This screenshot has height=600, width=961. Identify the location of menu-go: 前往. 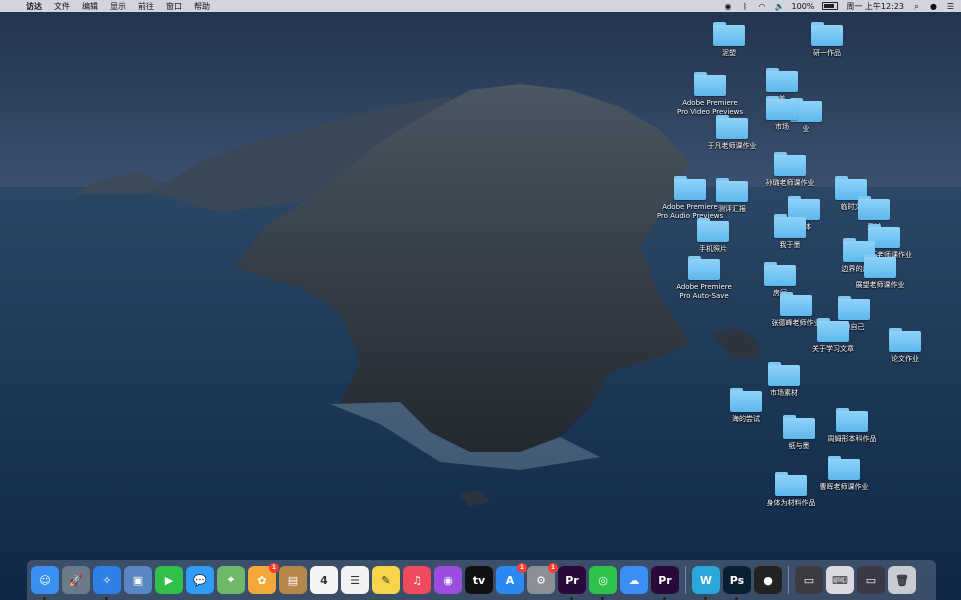
(146, 6).